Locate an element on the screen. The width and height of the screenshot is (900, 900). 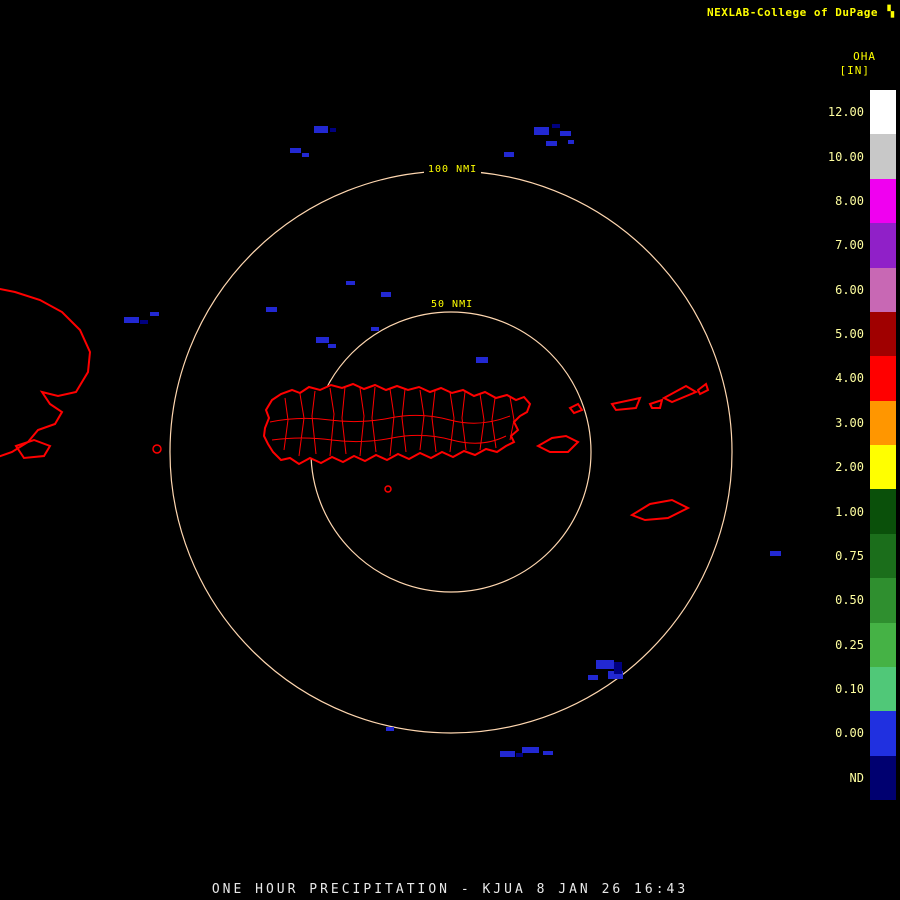
brand-text: NEXLAB-College of DuPage is located at coordinates (792, 12).